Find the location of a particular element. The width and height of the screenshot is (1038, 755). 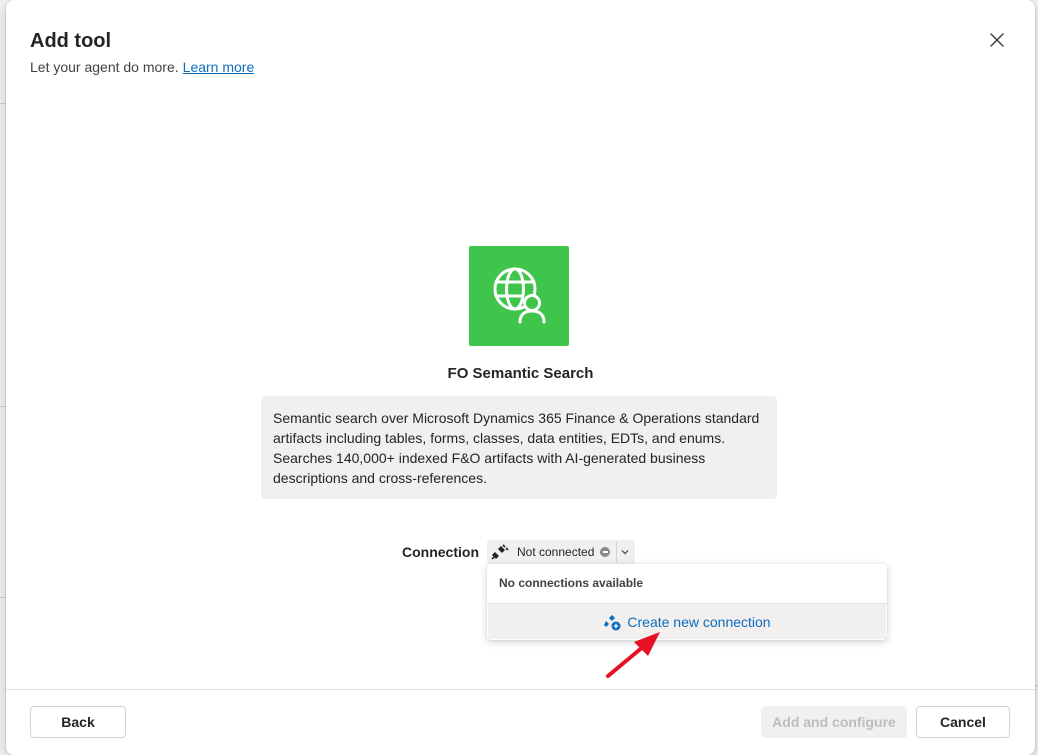

tool-icon-tile is located at coordinates (519, 296).